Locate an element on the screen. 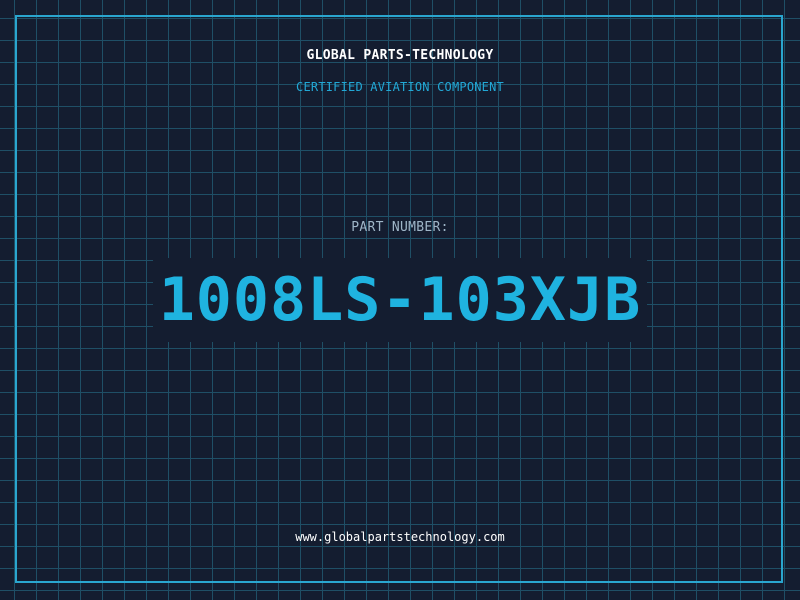 The height and width of the screenshot is (600, 800). certification-subtitle: CERTIFIED AVIATION COMPONENT is located at coordinates (400, 87).